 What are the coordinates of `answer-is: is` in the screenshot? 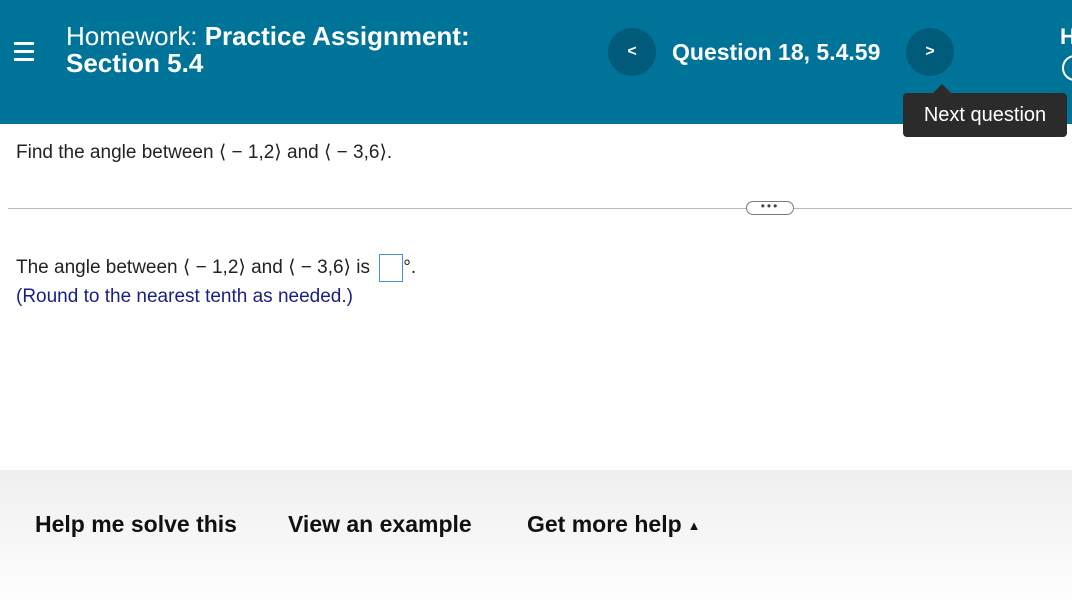 It's located at (363, 268).